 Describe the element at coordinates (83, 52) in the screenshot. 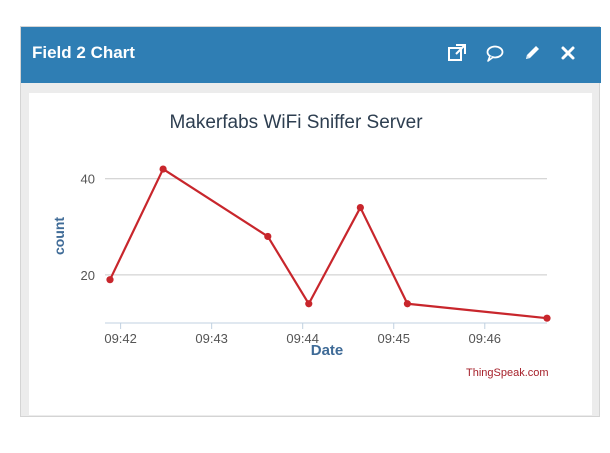

I see `widget-title: Field 2 Chart` at that location.